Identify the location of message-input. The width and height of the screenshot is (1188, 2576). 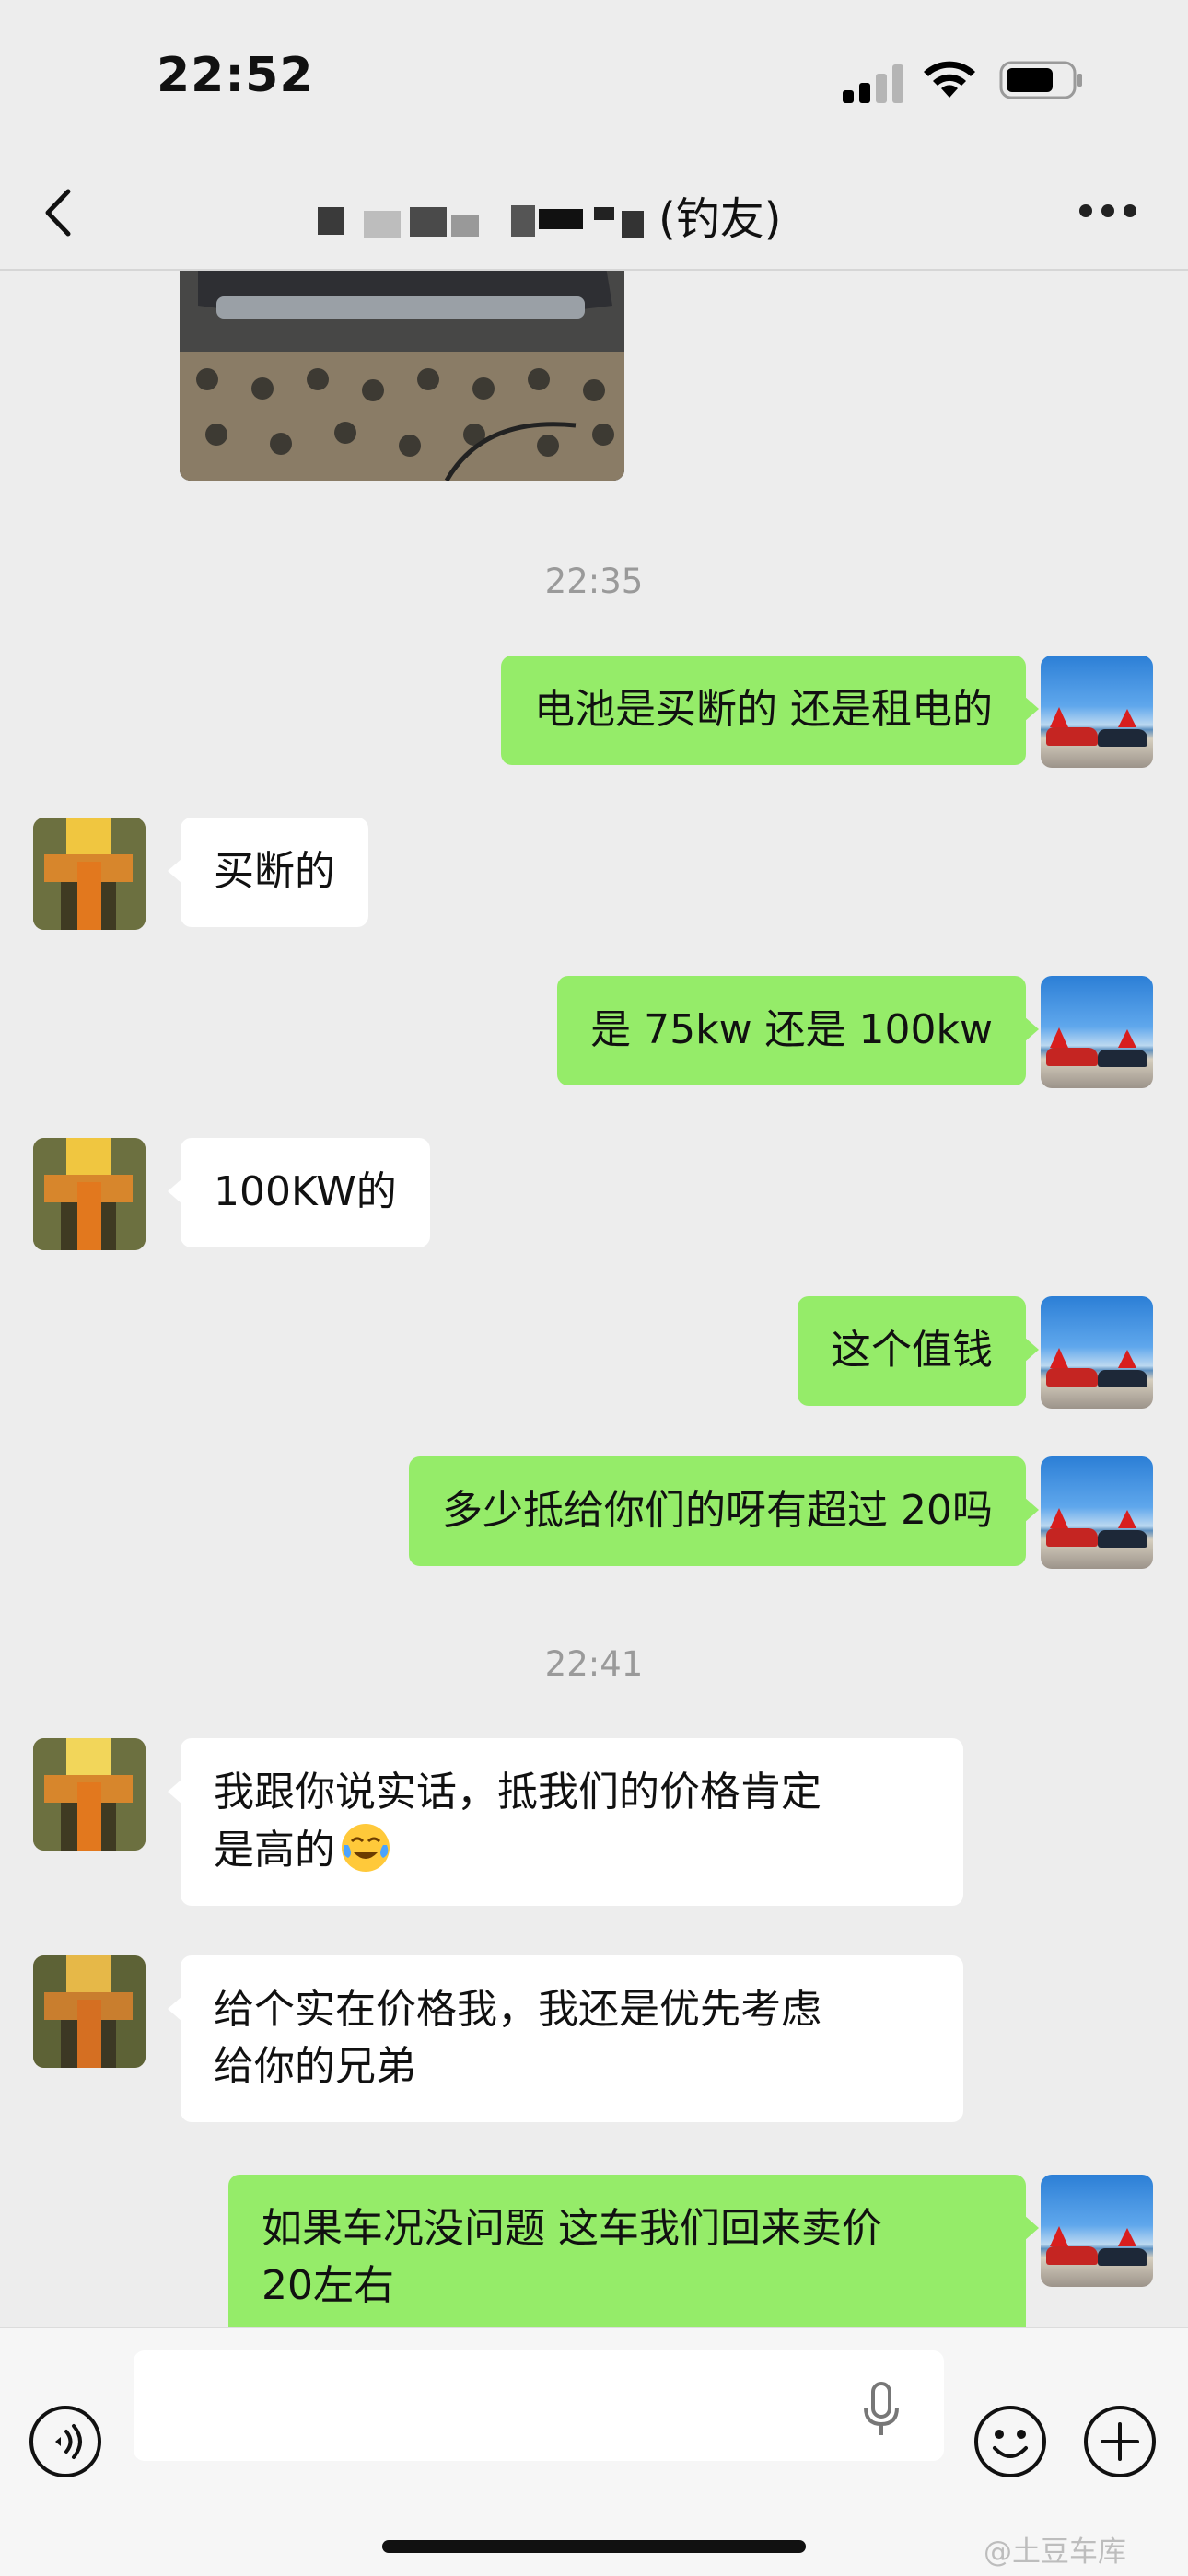
(539, 2405).